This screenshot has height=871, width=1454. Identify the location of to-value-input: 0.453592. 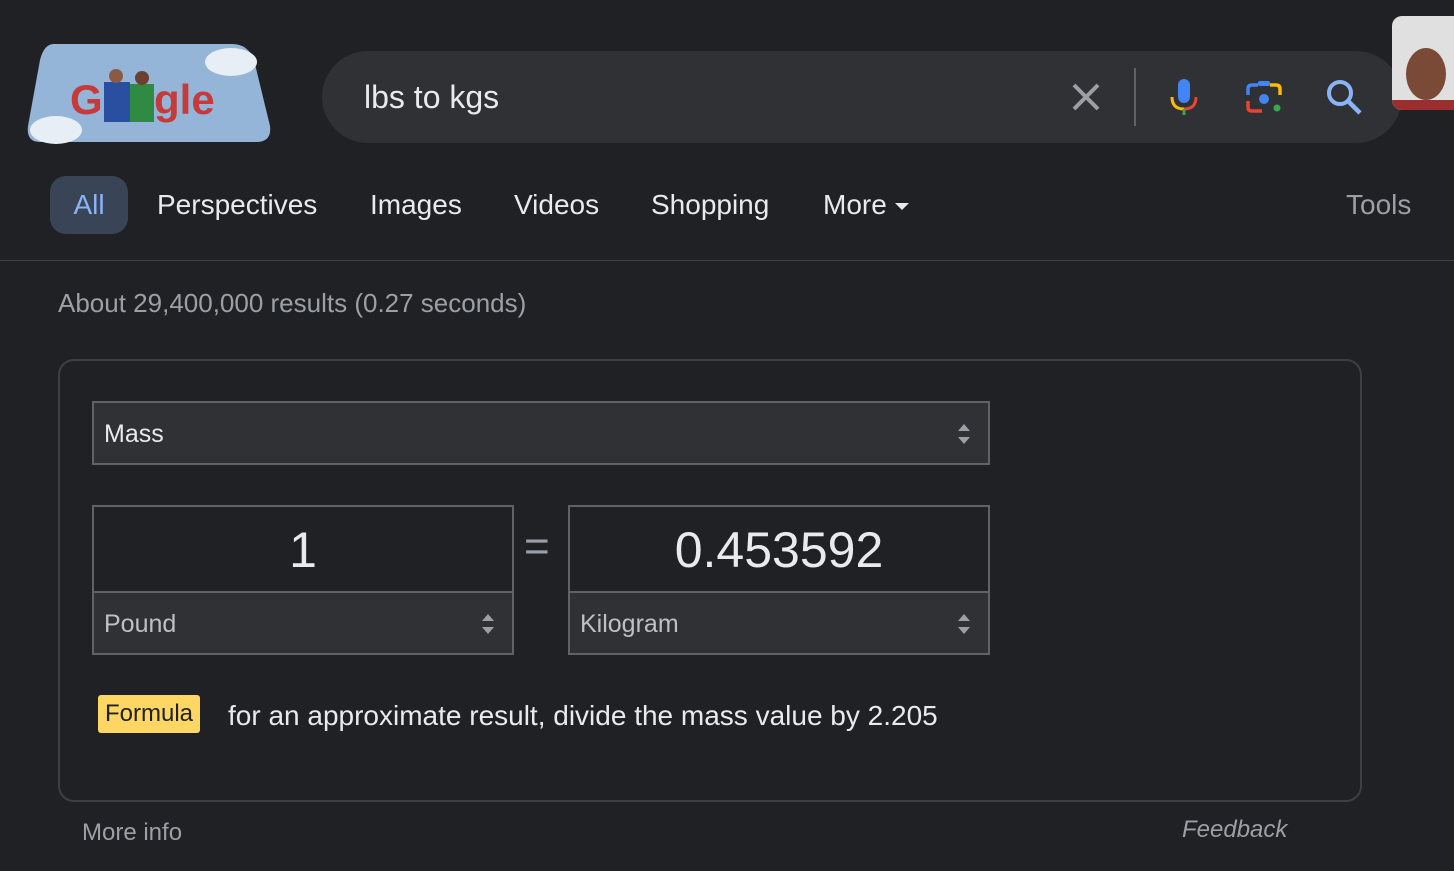
(779, 549).